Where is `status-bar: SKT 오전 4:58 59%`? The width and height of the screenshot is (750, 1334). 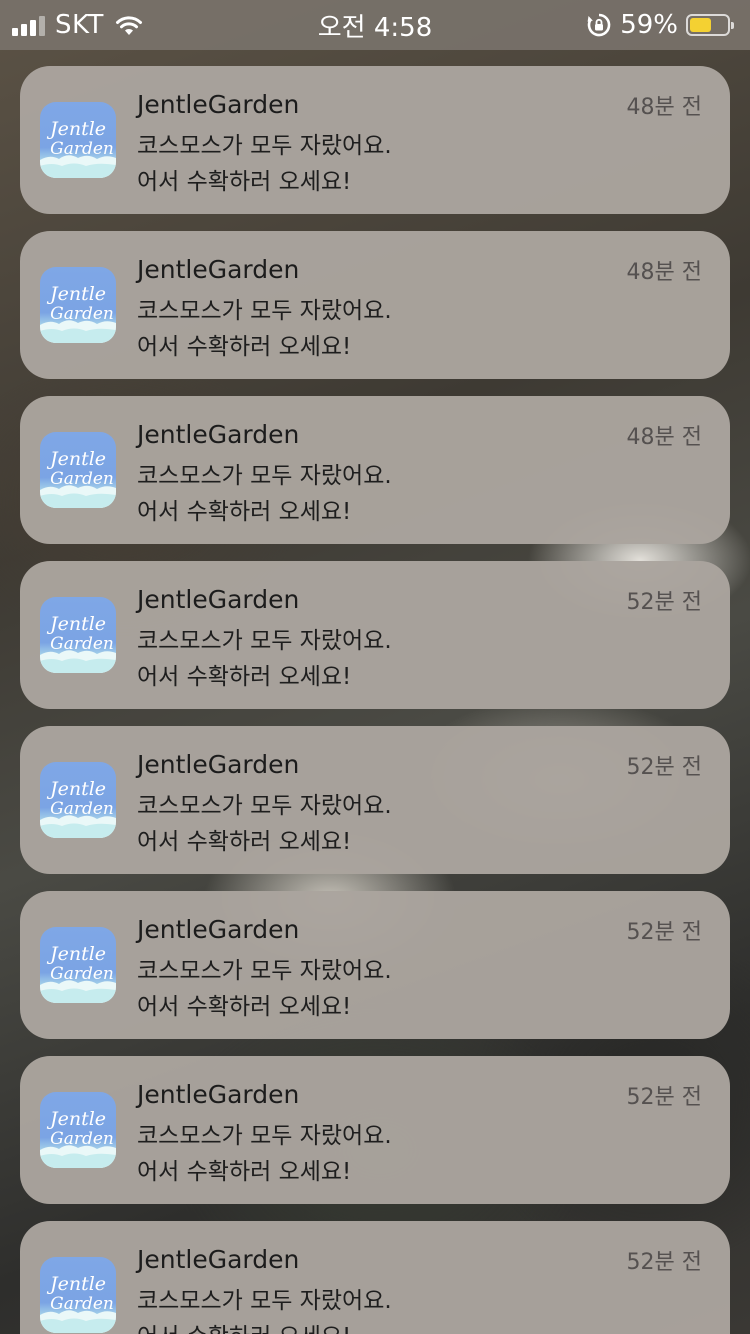 status-bar: SKT 오전 4:58 59% is located at coordinates (375, 25).